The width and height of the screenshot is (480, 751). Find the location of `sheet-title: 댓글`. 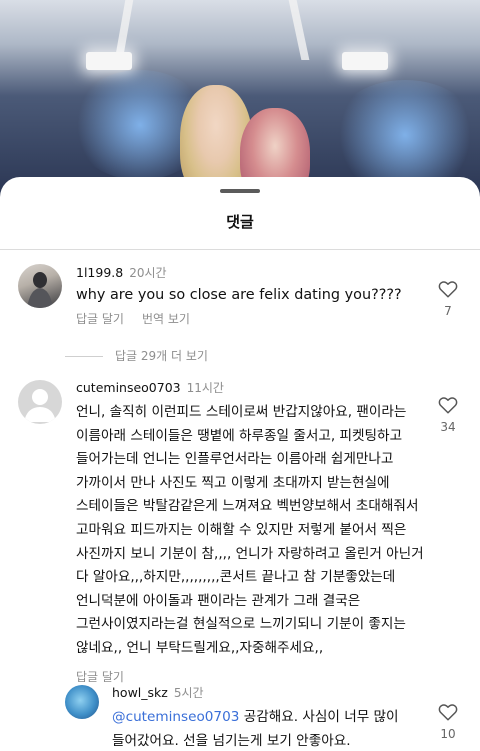

sheet-title: 댓글 is located at coordinates (240, 222).